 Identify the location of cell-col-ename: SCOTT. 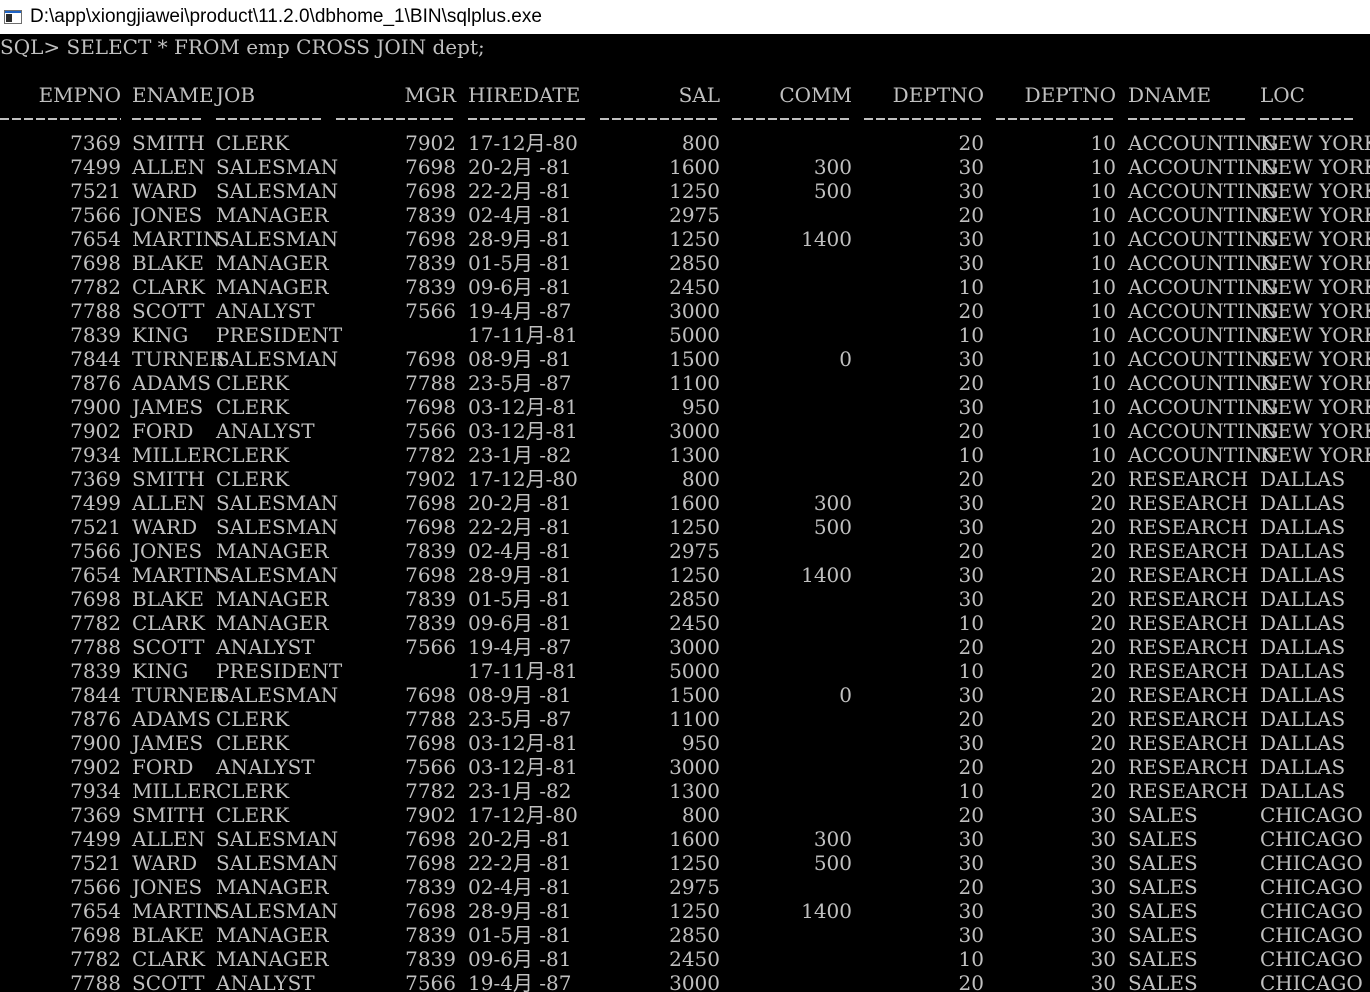
(168, 311).